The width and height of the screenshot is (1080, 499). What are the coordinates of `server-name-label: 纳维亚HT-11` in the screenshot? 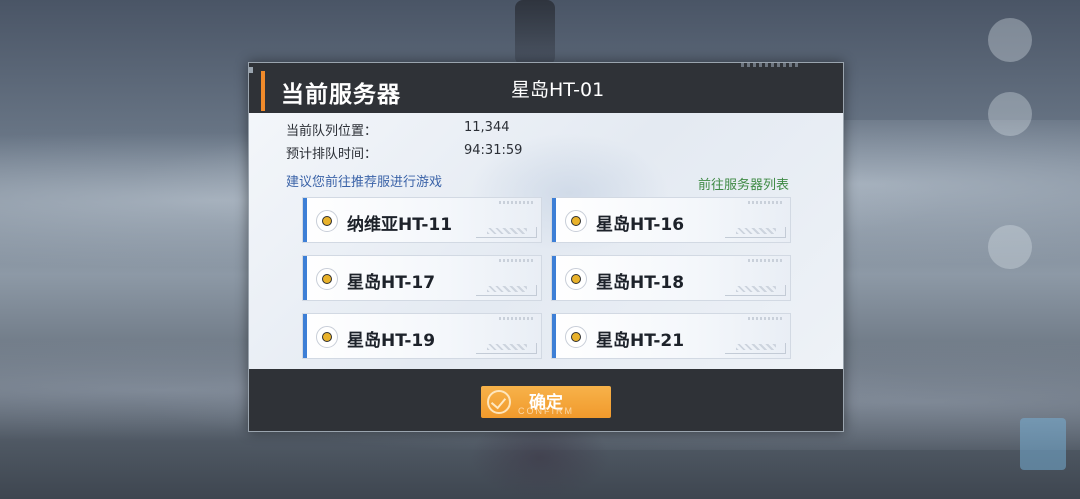 It's located at (400, 225).